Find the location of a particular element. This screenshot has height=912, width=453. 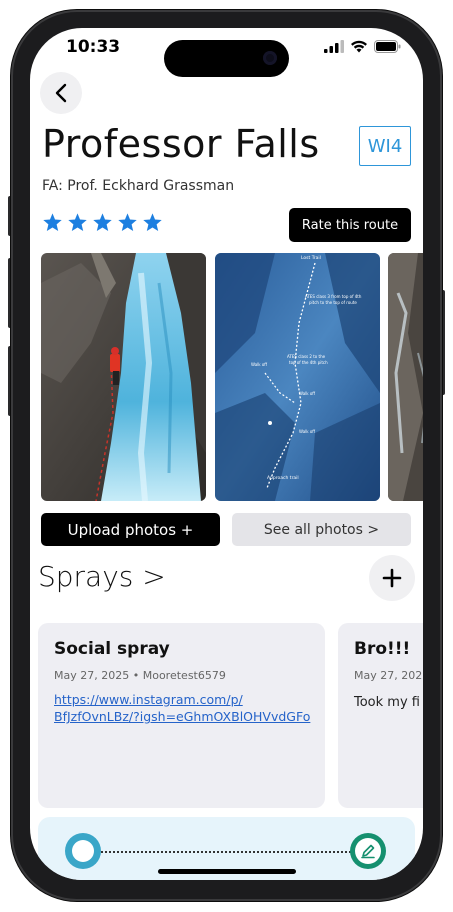

plus-icon is located at coordinates (392, 578).